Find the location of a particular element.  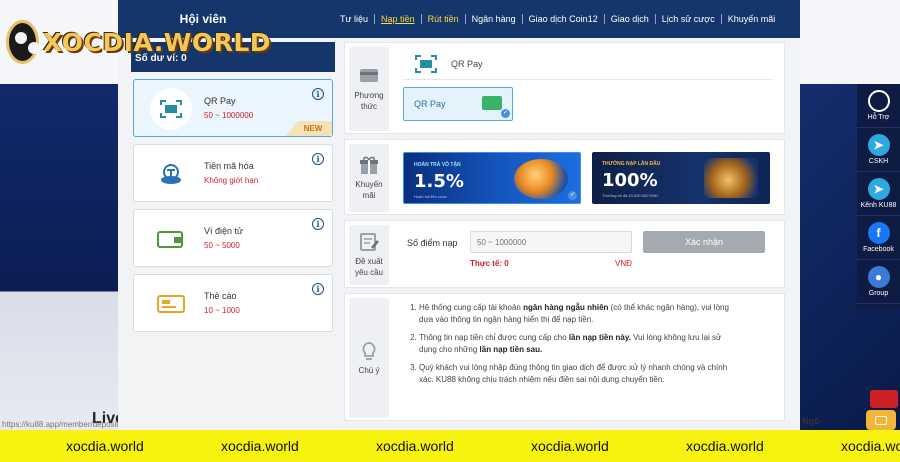

selected-method-title: QR Pay is located at coordinates (449, 64).